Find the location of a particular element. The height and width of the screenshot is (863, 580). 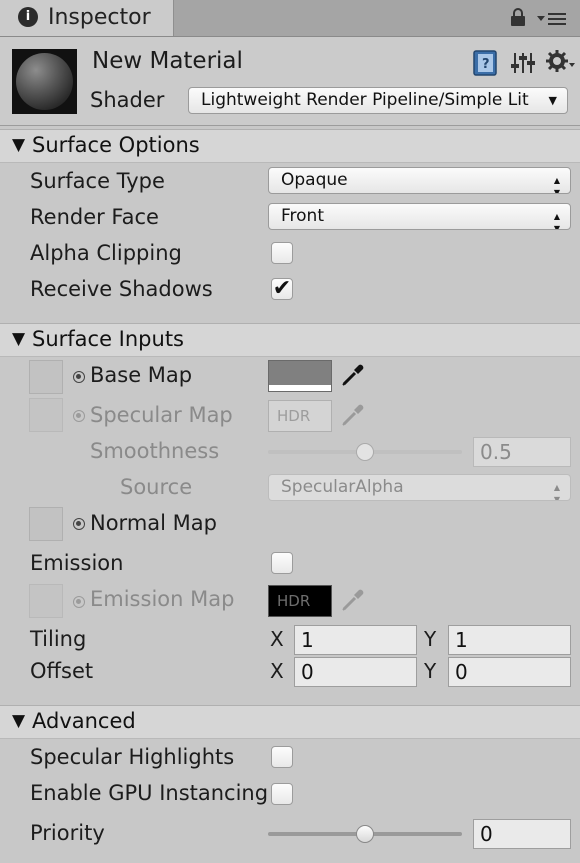

section-title: Surface Inputs is located at coordinates (108, 339).